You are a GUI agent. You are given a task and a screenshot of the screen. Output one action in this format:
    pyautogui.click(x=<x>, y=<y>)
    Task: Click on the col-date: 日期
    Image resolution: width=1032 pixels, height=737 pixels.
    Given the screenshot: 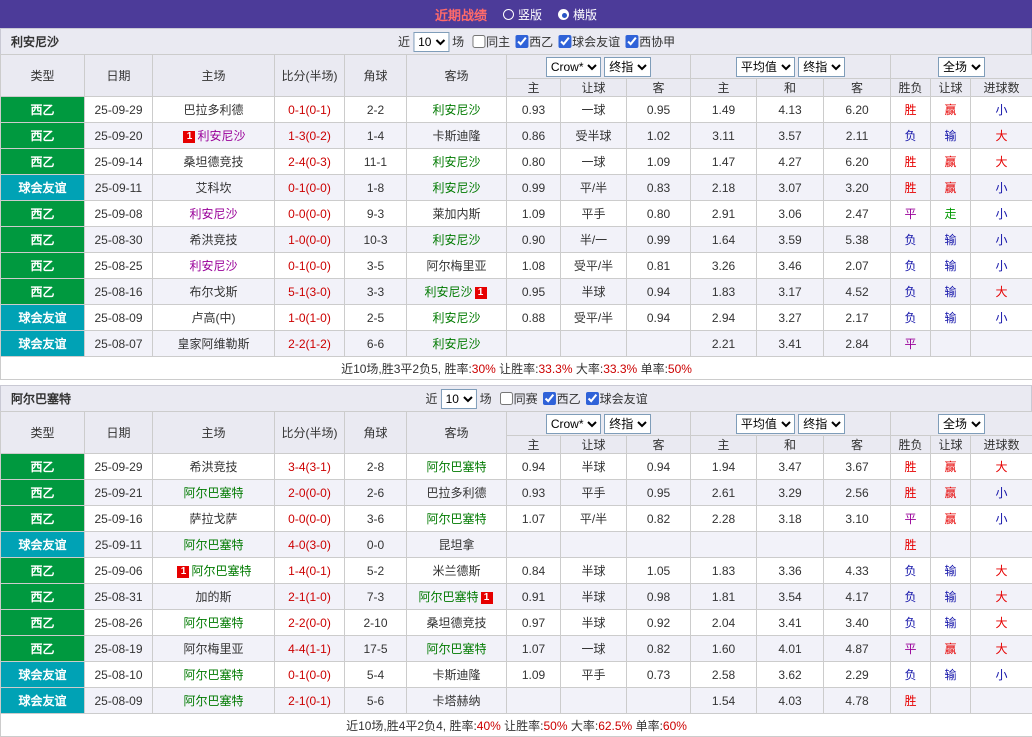 What is the action you would take?
    pyautogui.click(x=119, y=433)
    